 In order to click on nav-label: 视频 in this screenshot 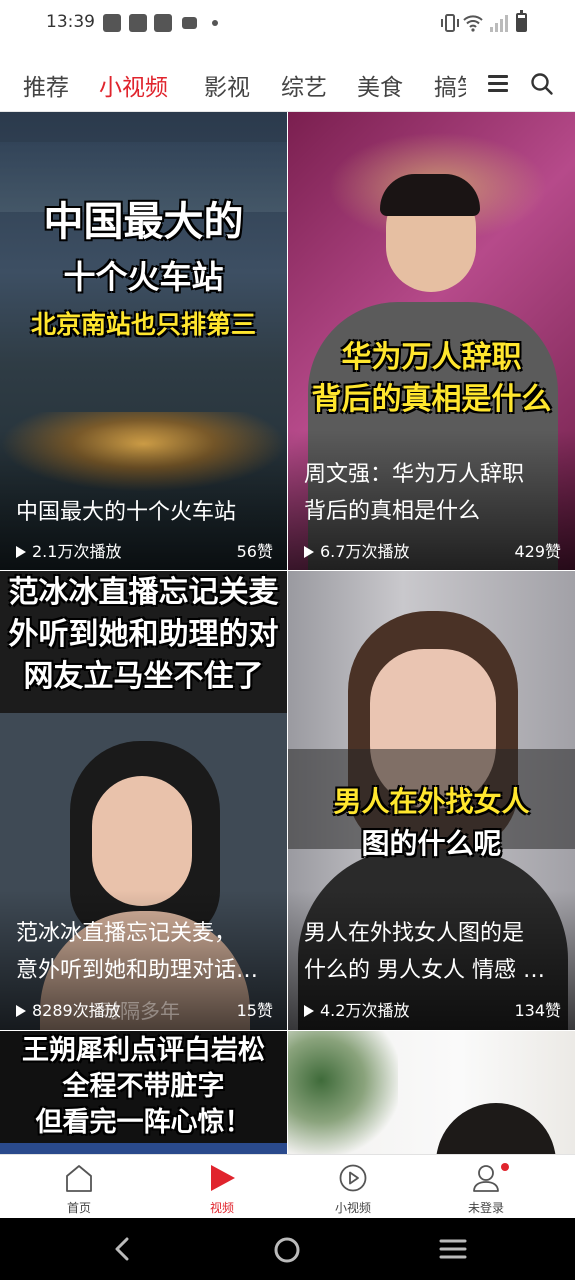, I will do `click(221, 1208)`.